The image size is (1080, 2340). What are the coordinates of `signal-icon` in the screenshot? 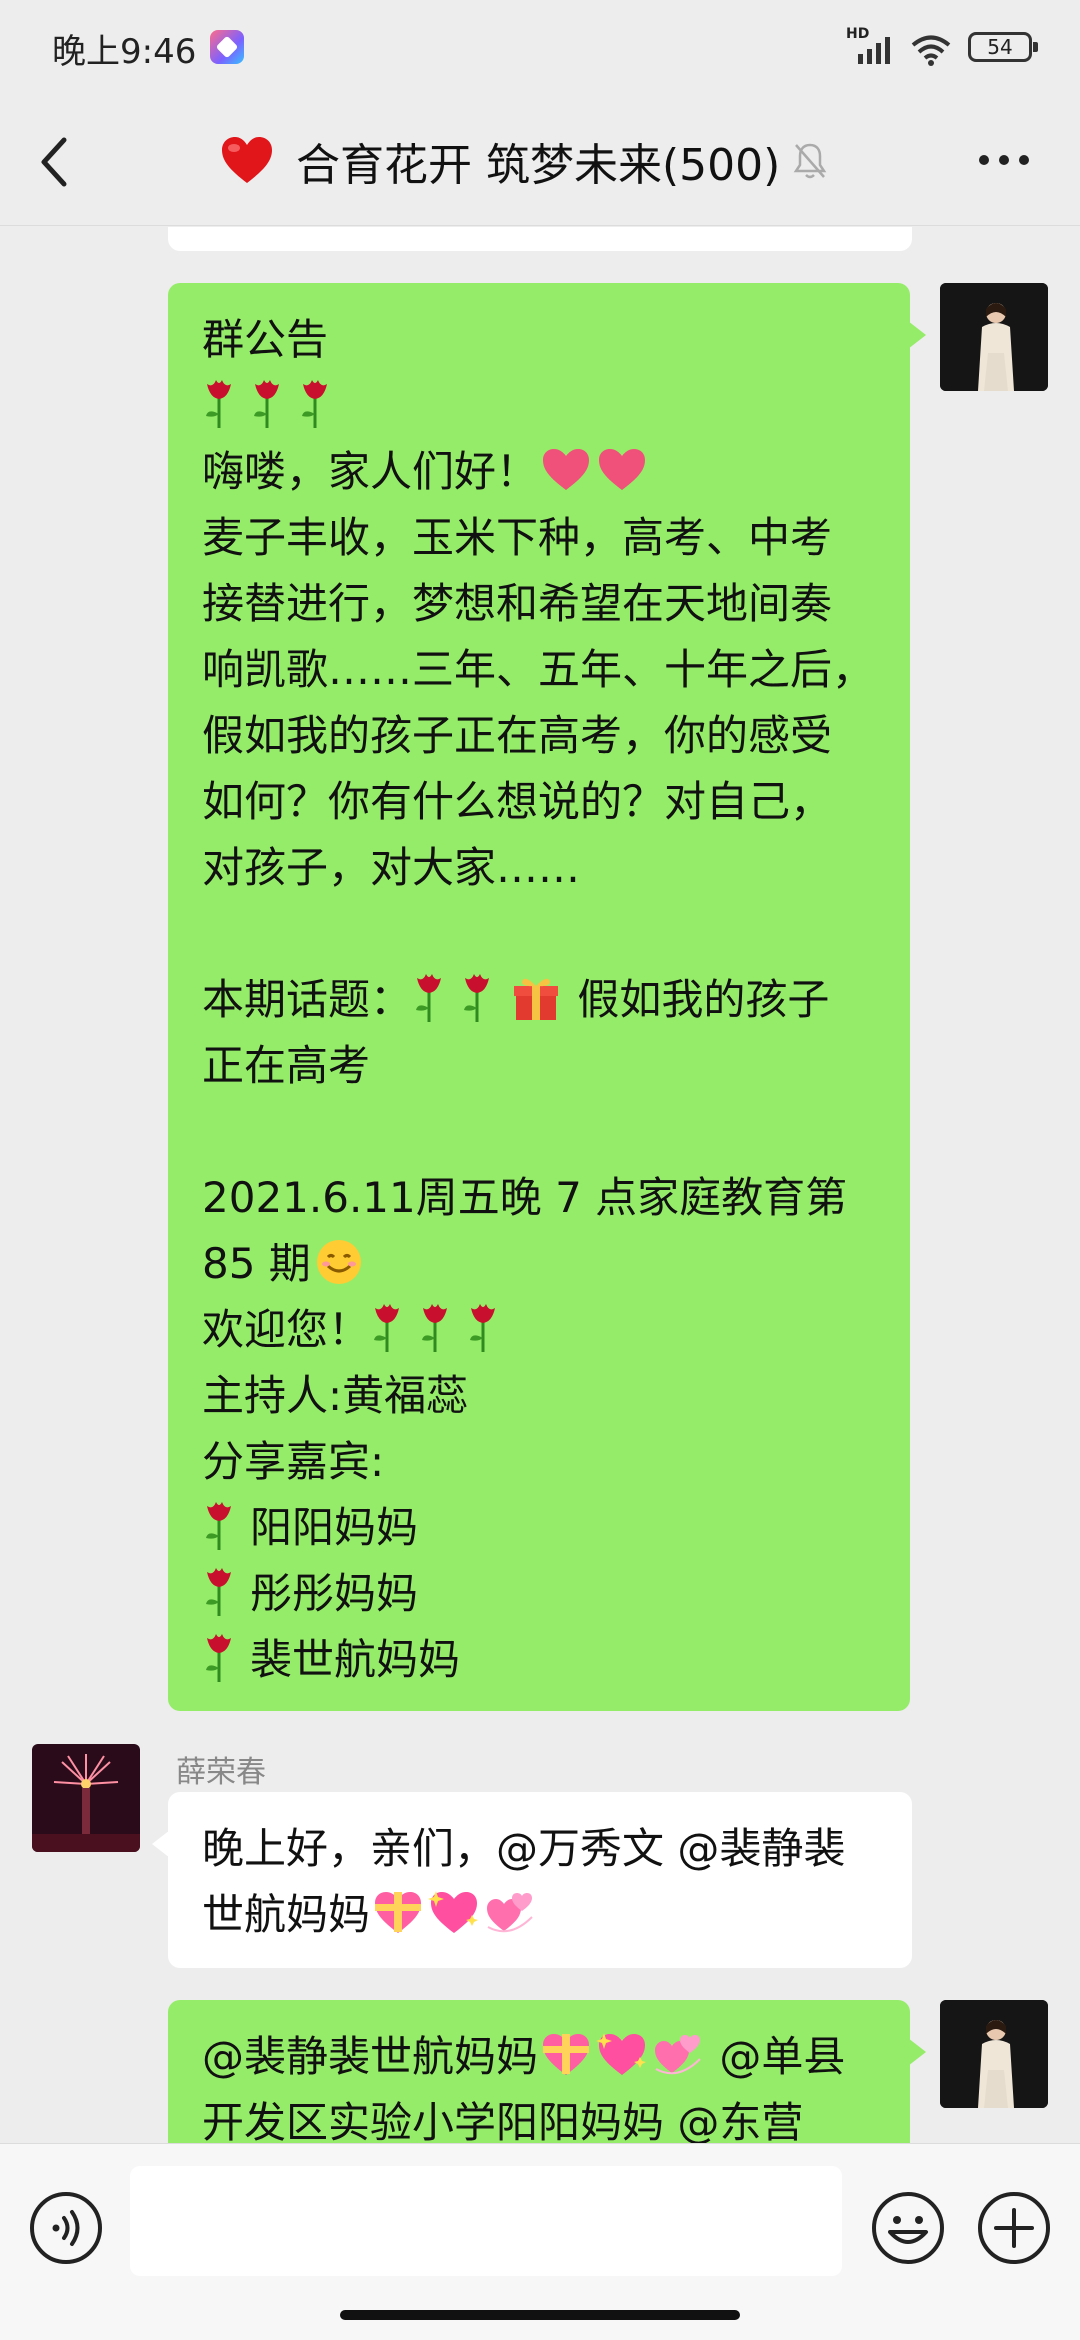 It's located at (874, 50).